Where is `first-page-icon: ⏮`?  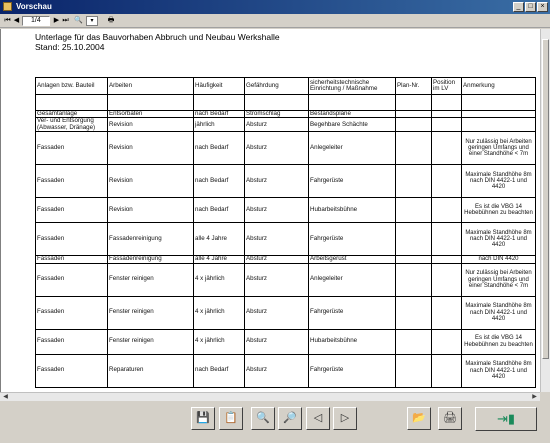
first-page-icon: ⏮ is located at coordinates (7, 21).